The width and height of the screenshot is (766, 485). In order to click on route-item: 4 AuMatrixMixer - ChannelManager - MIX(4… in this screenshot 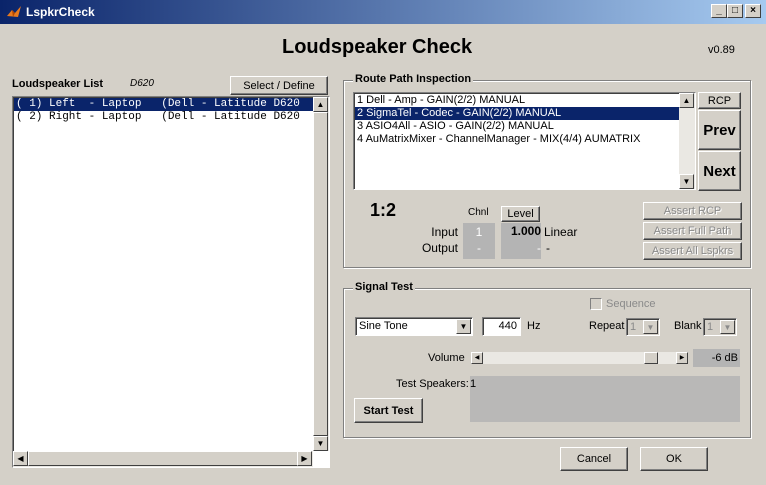, I will do `click(517, 139)`.